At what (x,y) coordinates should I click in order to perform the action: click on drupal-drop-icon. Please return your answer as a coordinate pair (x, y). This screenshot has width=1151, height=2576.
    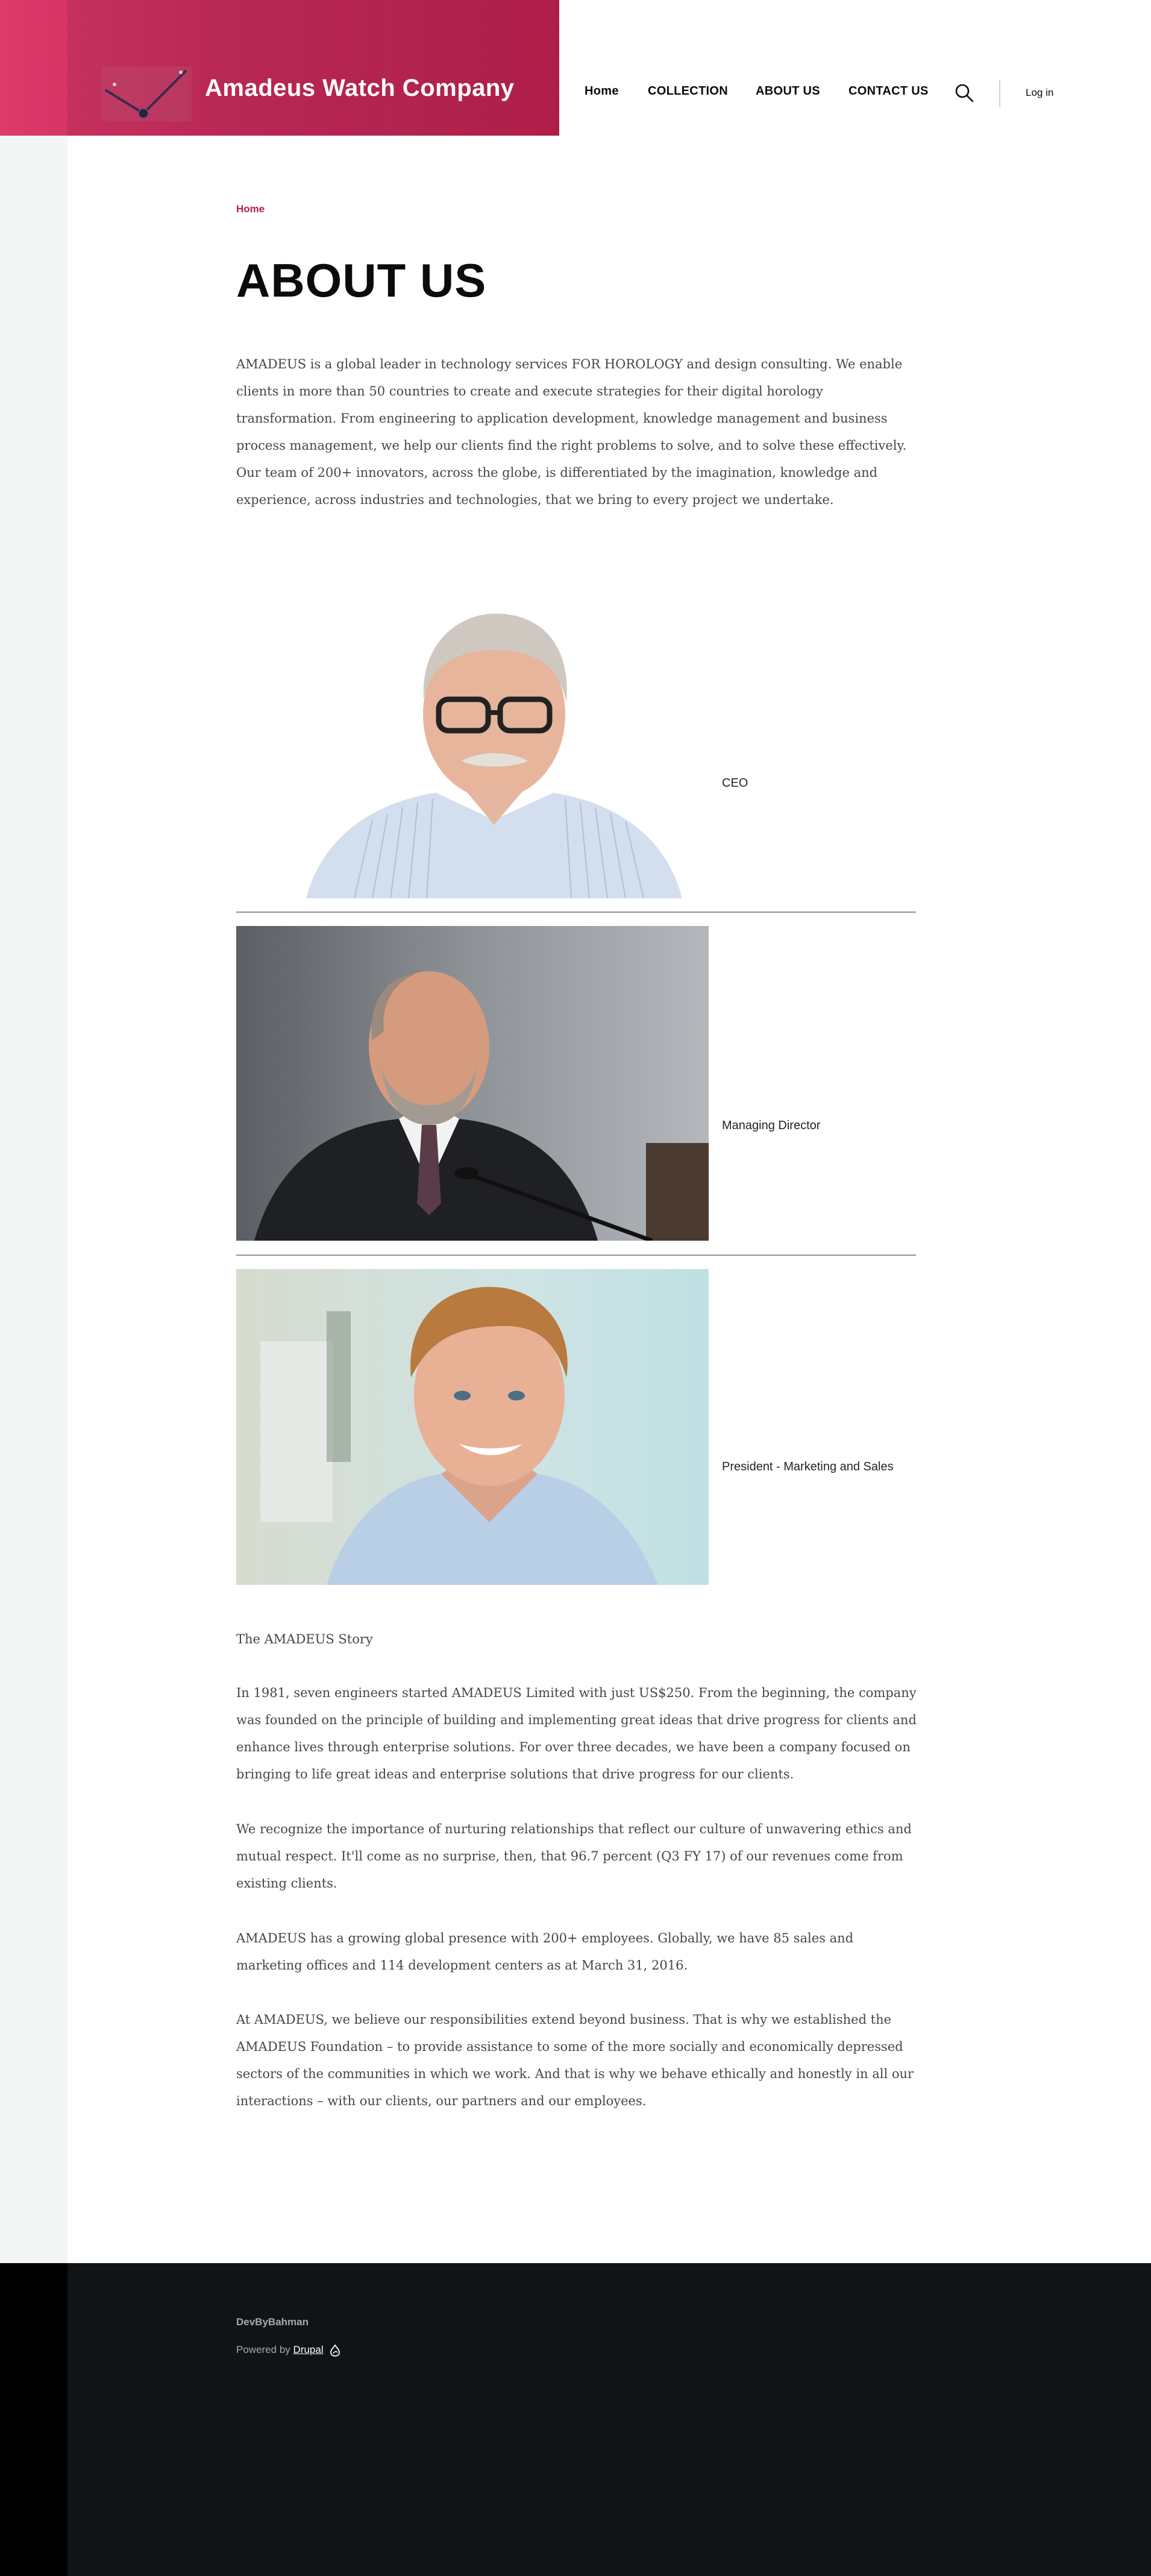
    Looking at the image, I should click on (335, 2350).